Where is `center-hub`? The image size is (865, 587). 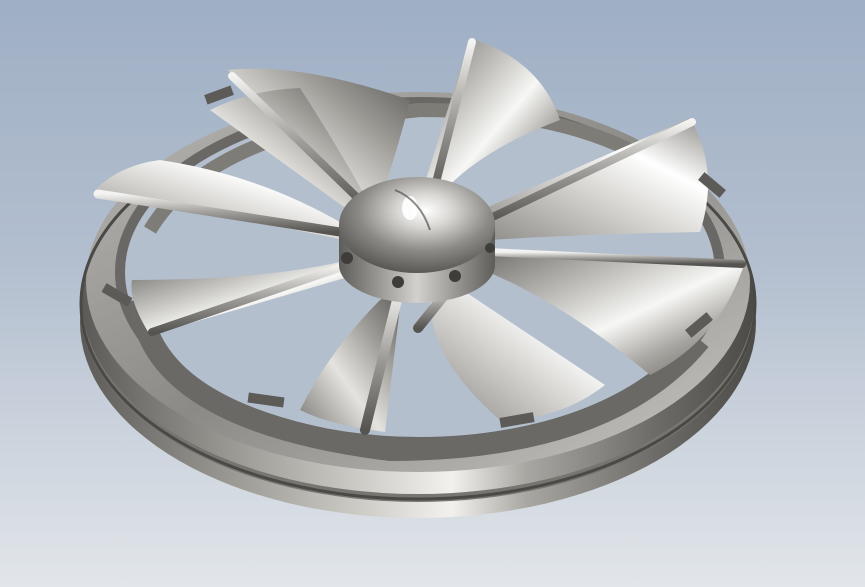
center-hub is located at coordinates (417, 240).